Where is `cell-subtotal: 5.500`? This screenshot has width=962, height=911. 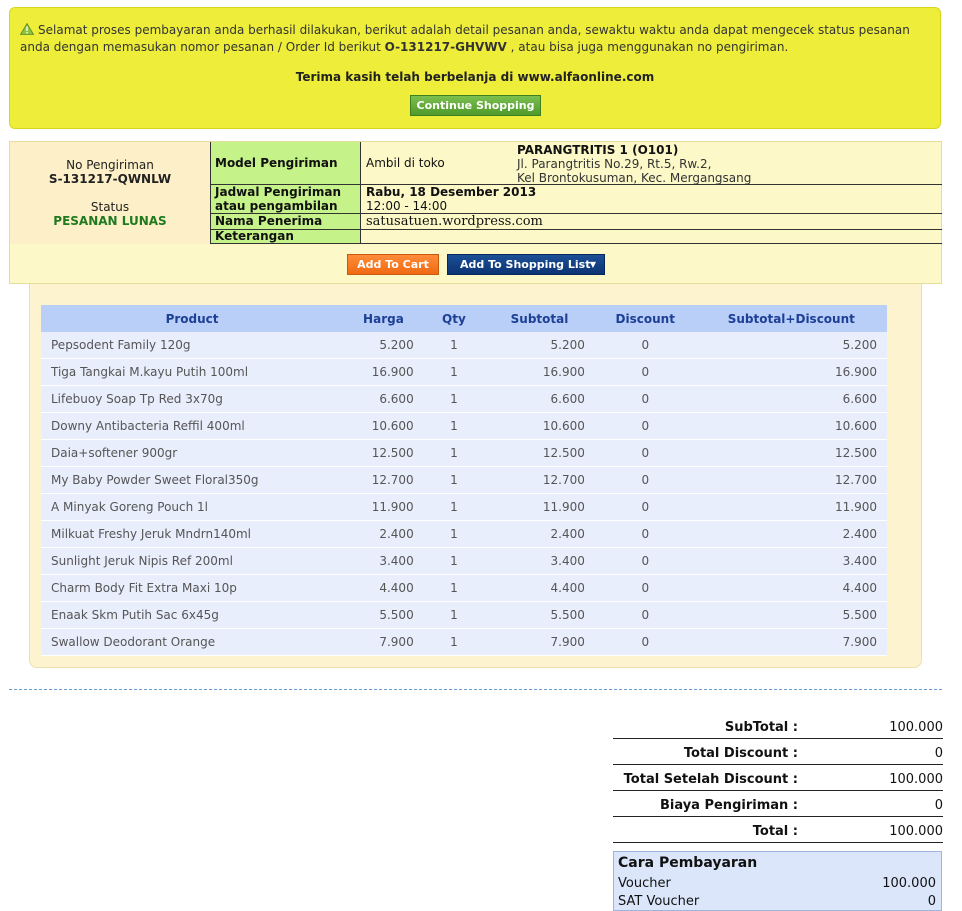 cell-subtotal: 5.500 is located at coordinates (539, 615).